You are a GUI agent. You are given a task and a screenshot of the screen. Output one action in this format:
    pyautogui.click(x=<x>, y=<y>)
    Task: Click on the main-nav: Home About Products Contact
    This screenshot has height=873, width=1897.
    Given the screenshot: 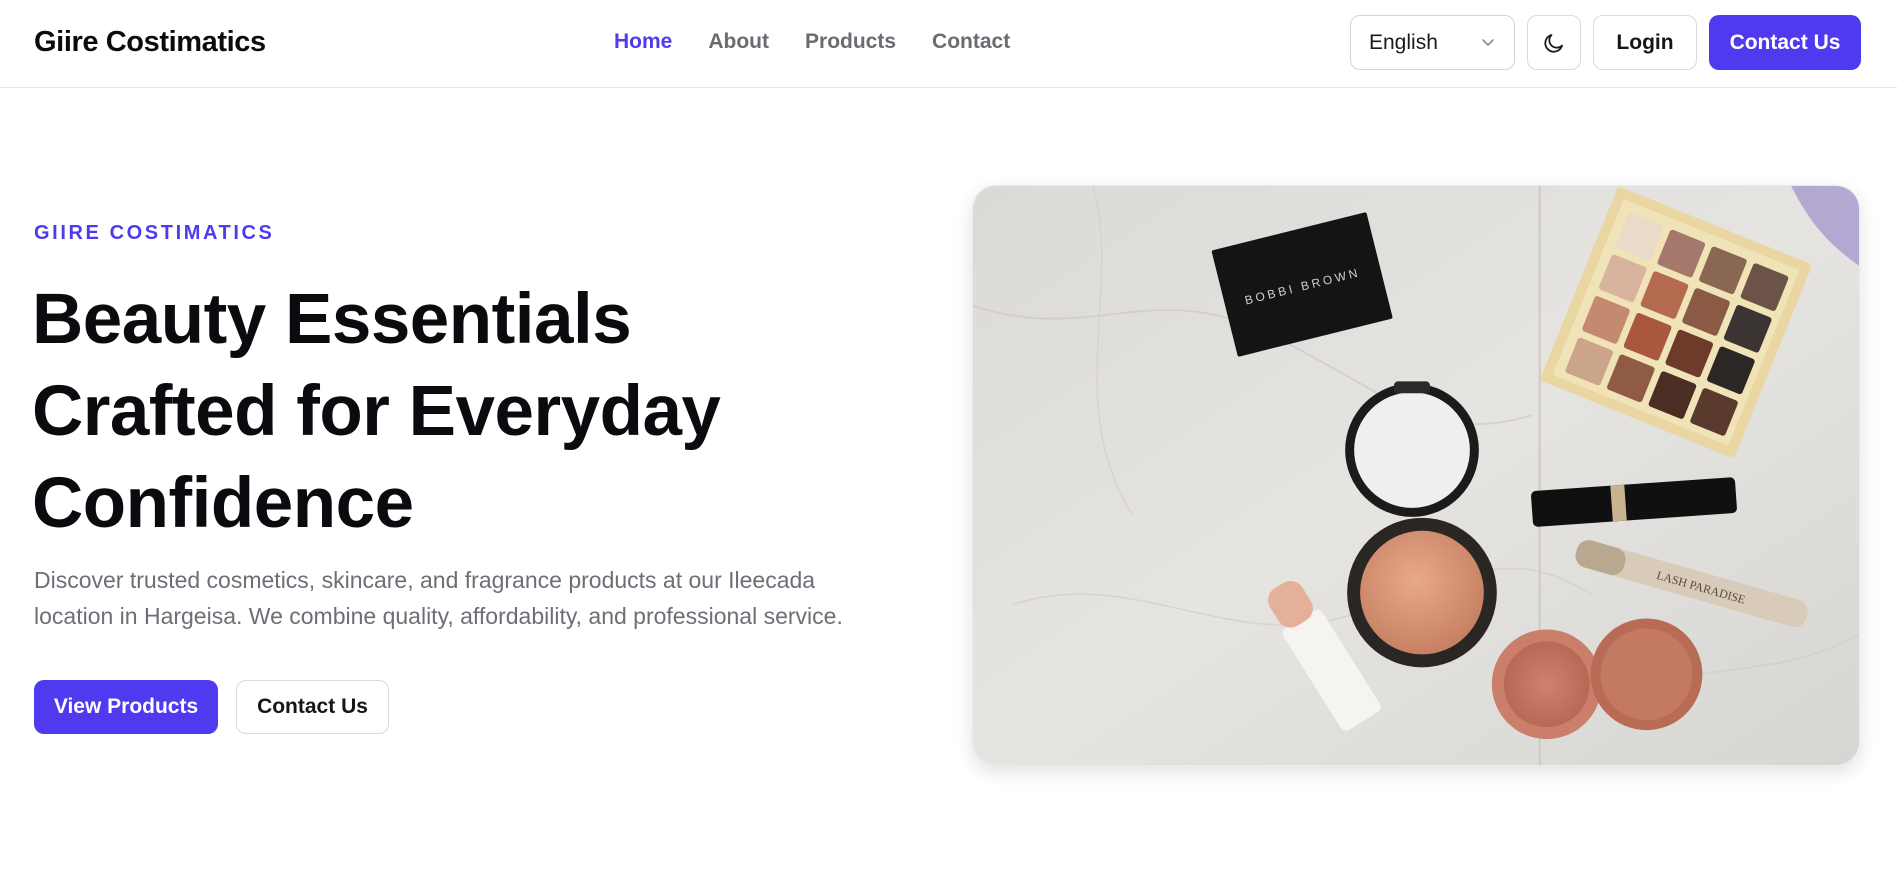 What is the action you would take?
    pyautogui.click(x=830, y=42)
    